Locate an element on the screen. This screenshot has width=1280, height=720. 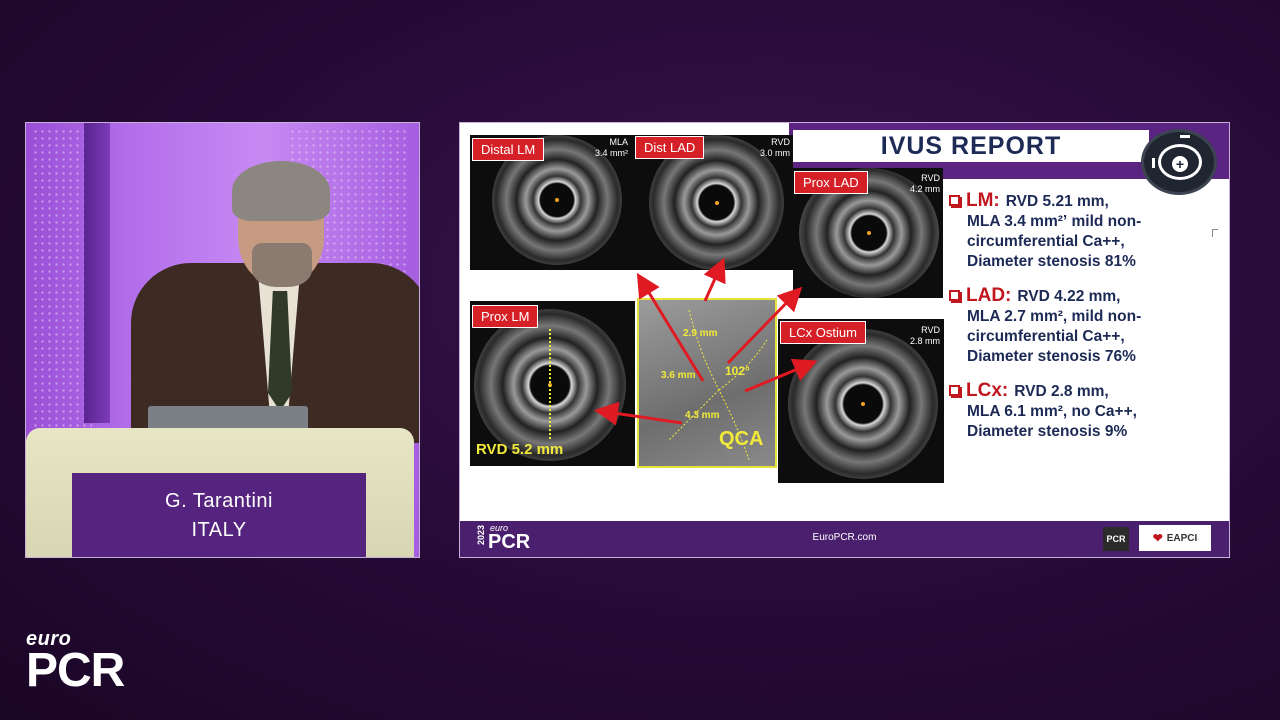
finding-first-line: RVD 4.22 mm, is located at coordinates (1069, 296).